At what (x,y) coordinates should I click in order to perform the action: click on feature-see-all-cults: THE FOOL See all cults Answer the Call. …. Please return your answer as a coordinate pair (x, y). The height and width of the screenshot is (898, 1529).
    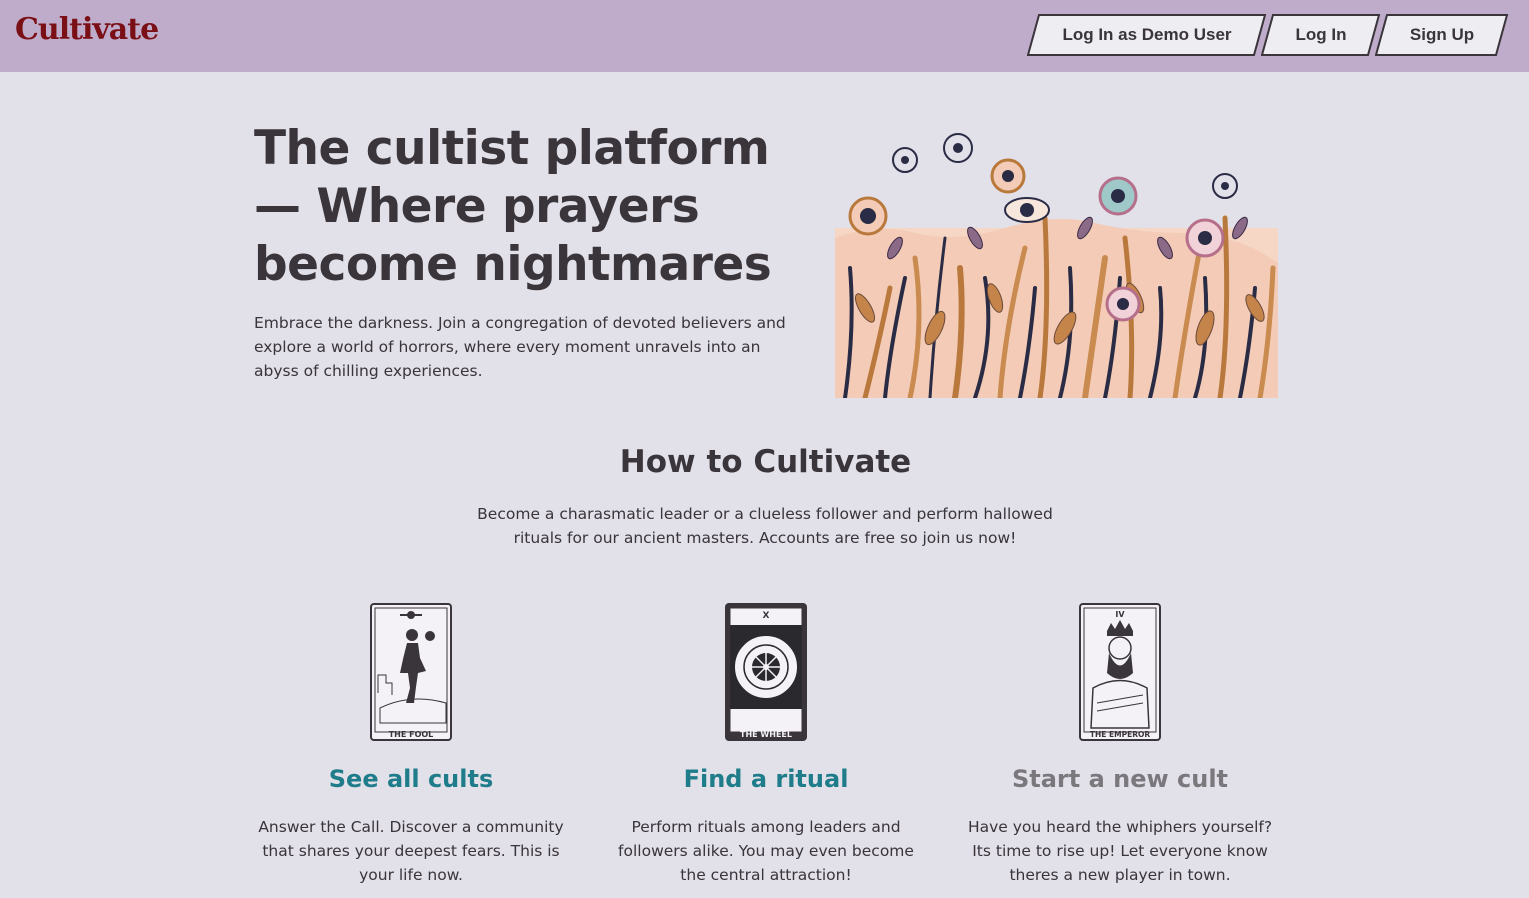
    Looking at the image, I should click on (411, 745).